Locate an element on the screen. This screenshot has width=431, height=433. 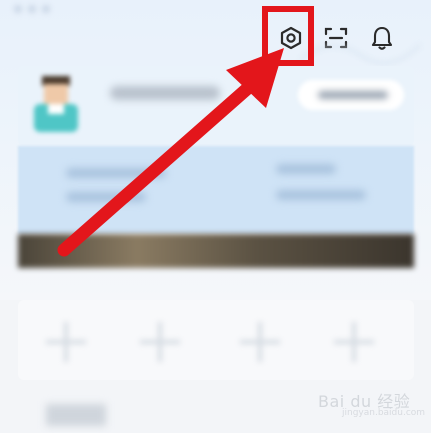
avatar is located at coordinates (56, 103).